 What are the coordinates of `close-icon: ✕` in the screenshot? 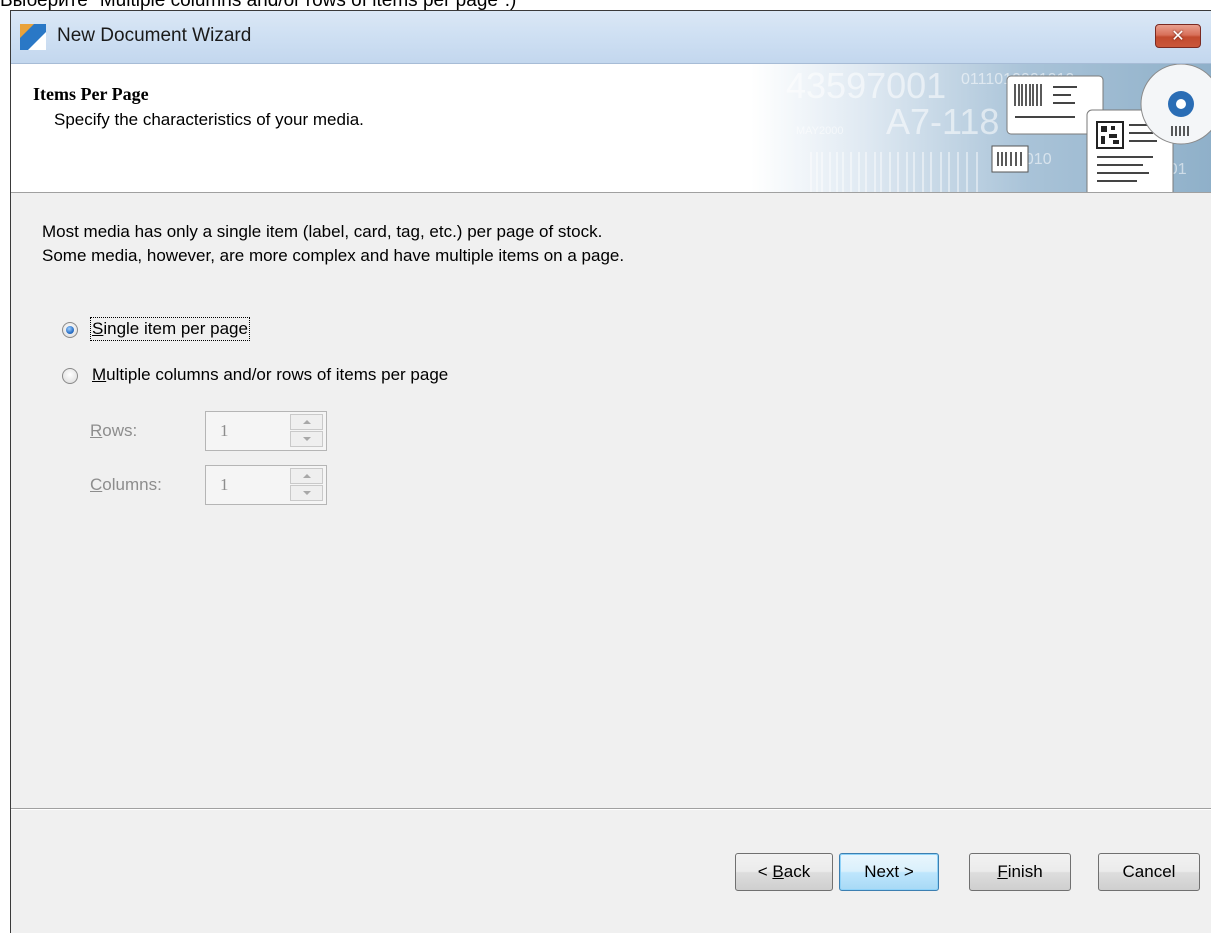 It's located at (1178, 35).